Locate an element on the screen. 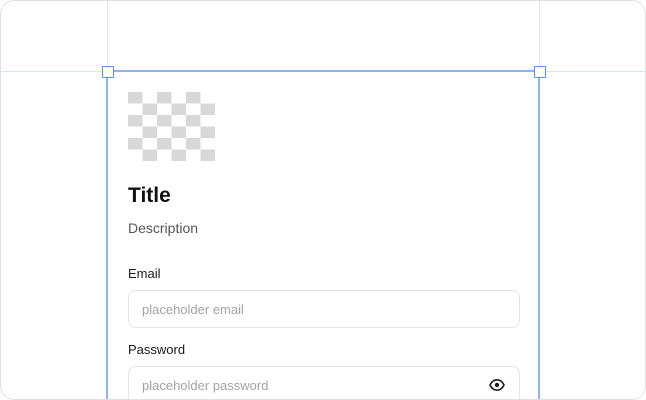  card-title: Title is located at coordinates (149, 195).